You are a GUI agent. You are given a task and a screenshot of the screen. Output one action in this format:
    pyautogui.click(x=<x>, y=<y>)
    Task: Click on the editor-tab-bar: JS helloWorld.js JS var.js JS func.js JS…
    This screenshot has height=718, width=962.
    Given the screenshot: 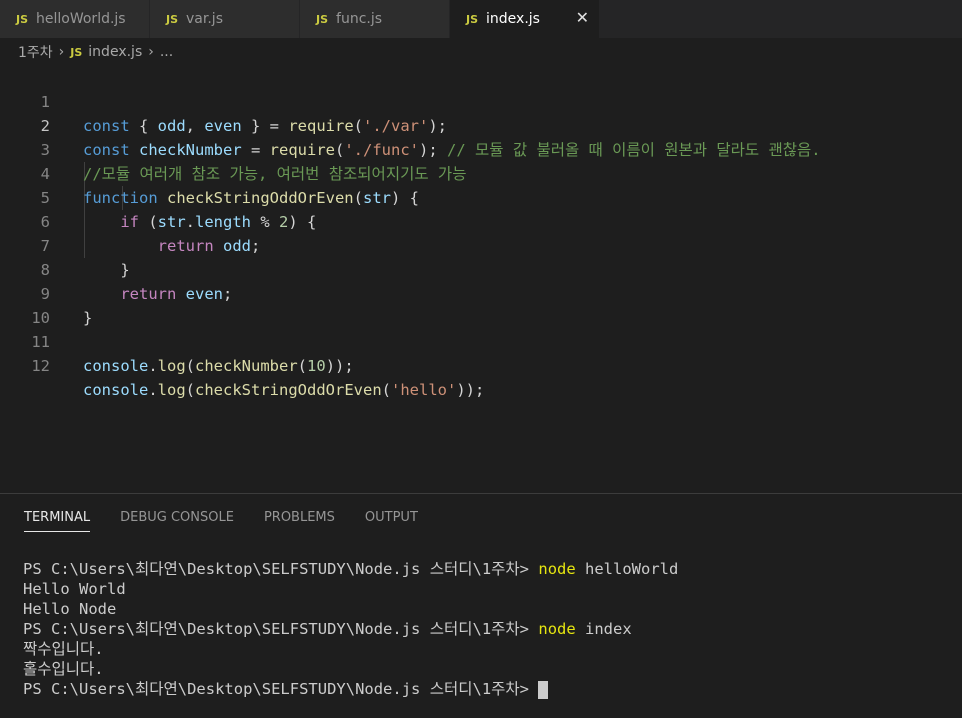 What is the action you would take?
    pyautogui.click(x=481, y=19)
    